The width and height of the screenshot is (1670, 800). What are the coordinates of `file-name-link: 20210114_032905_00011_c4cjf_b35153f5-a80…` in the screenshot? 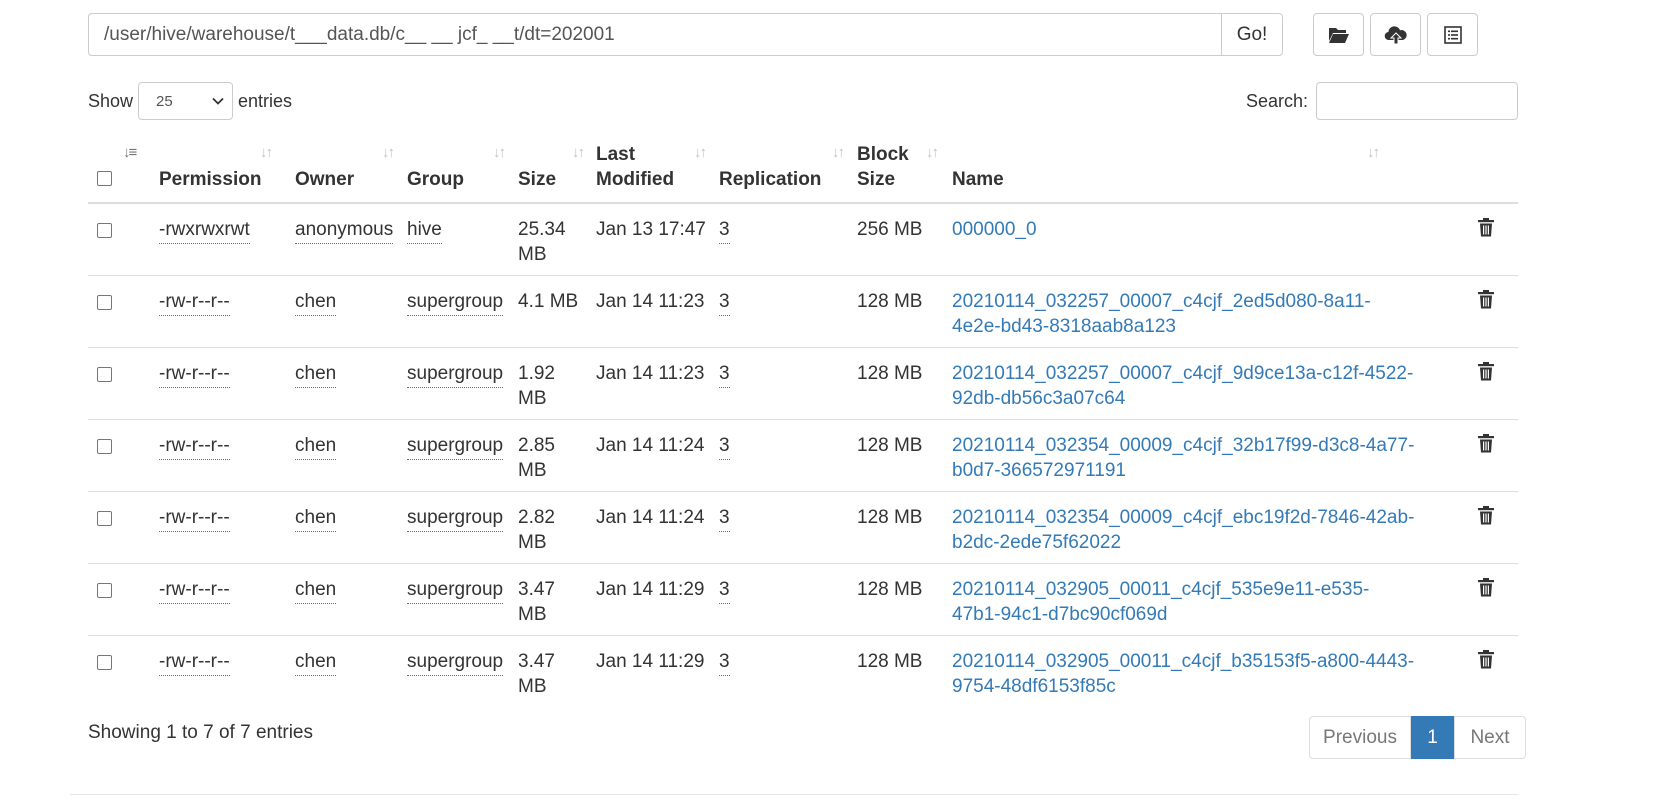 It's located at (1183, 674).